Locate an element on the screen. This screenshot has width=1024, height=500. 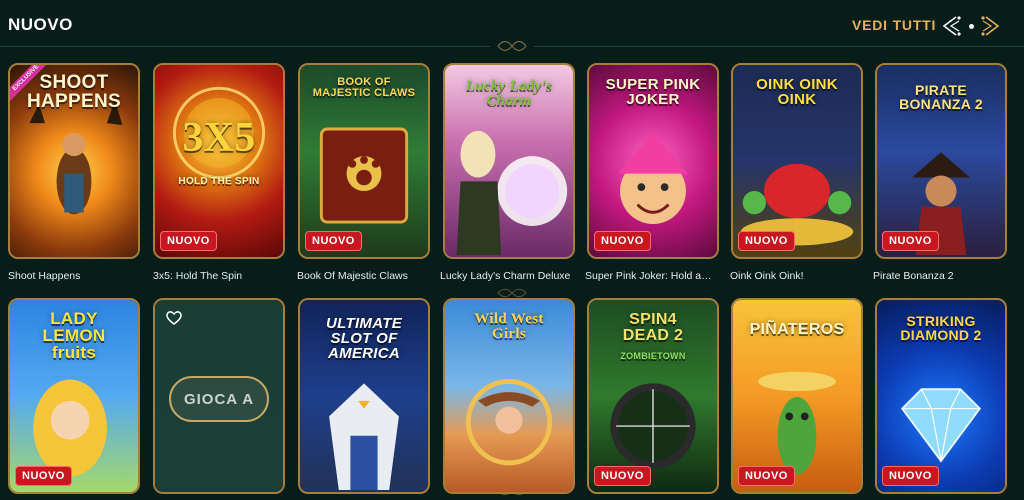
game-card-super-pink-joker: SUPER PINK JOKER NUOVO is located at coordinates (653, 161).